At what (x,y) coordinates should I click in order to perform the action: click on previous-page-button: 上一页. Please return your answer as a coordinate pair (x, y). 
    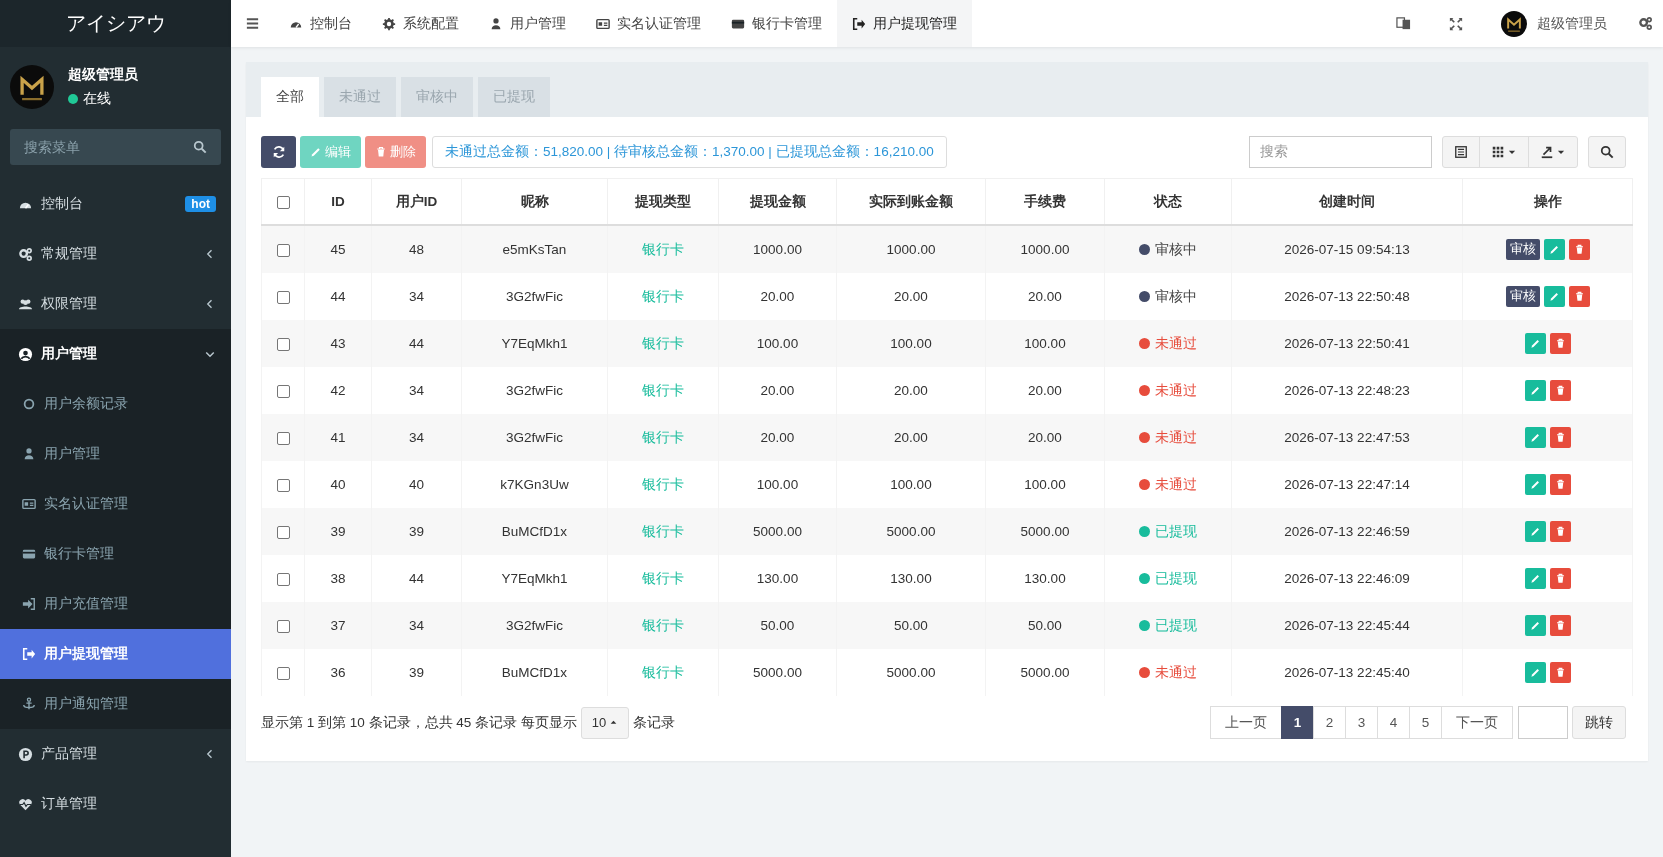
    Looking at the image, I should click on (1246, 722).